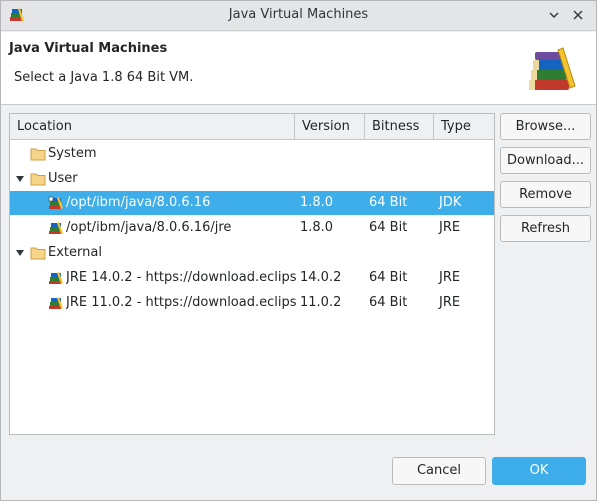 The width and height of the screenshot is (597, 501). Describe the element at coordinates (252, 203) in the screenshot. I see `table-row: /opt/ibm/java/8.0.6.16 1.8.0 64 Bit JDK` at that location.